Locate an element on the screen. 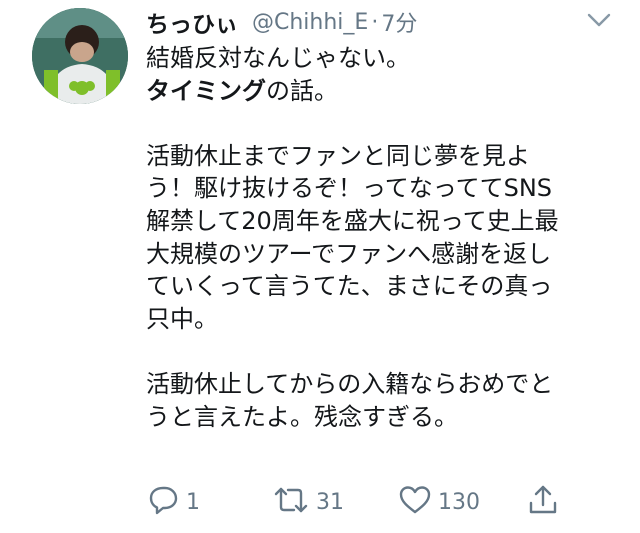 This screenshot has width=640, height=533. share-button is located at coordinates (543, 502).